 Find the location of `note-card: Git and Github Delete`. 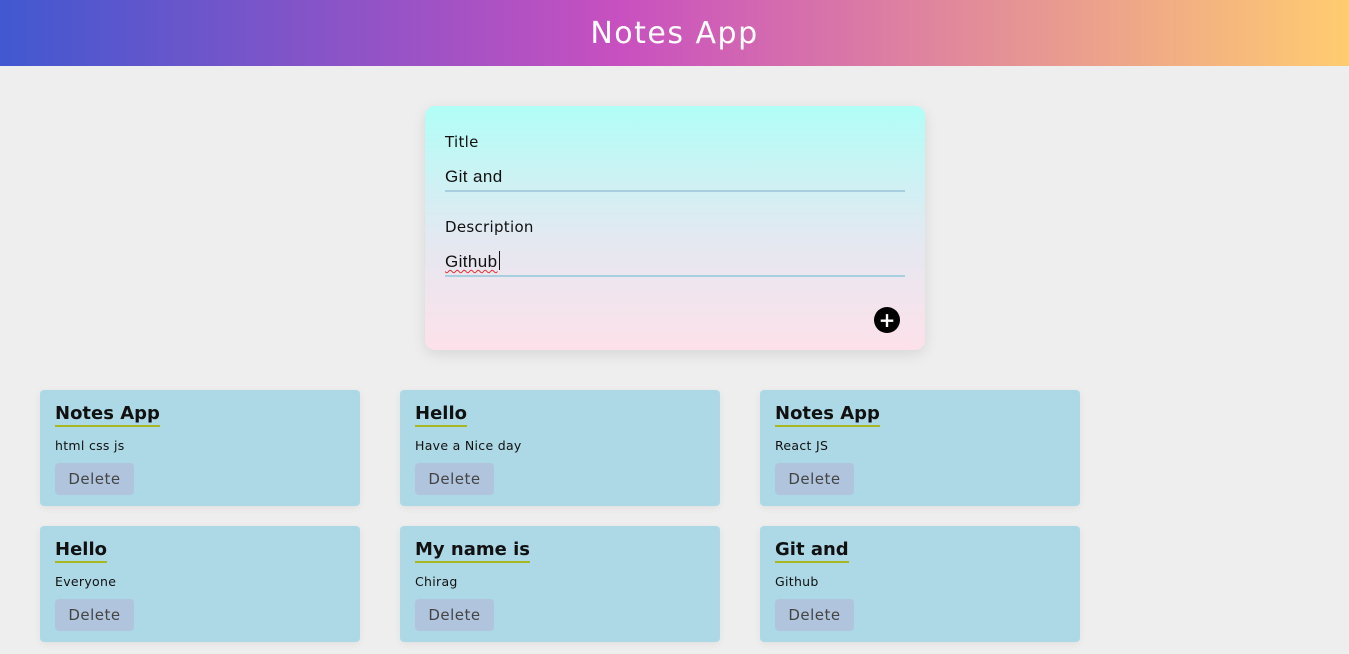

note-card: Git and Github Delete is located at coordinates (920, 584).